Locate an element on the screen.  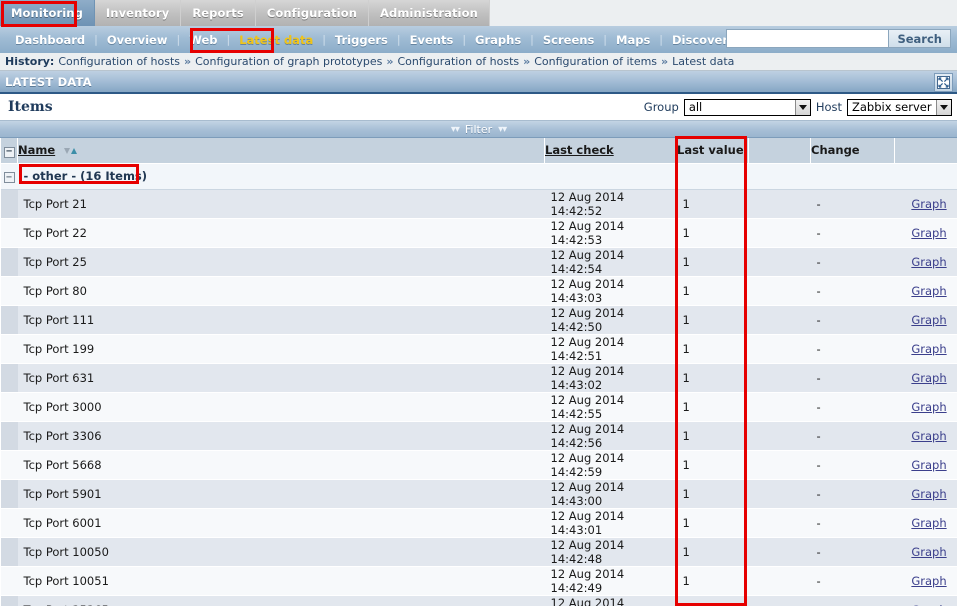
column-header-last-check-label: Last check is located at coordinates (579, 150).